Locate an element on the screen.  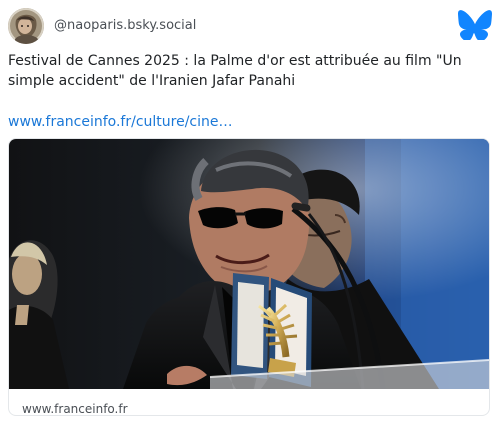
post-header: @naoparis.bsky.social is located at coordinates (250, 26).